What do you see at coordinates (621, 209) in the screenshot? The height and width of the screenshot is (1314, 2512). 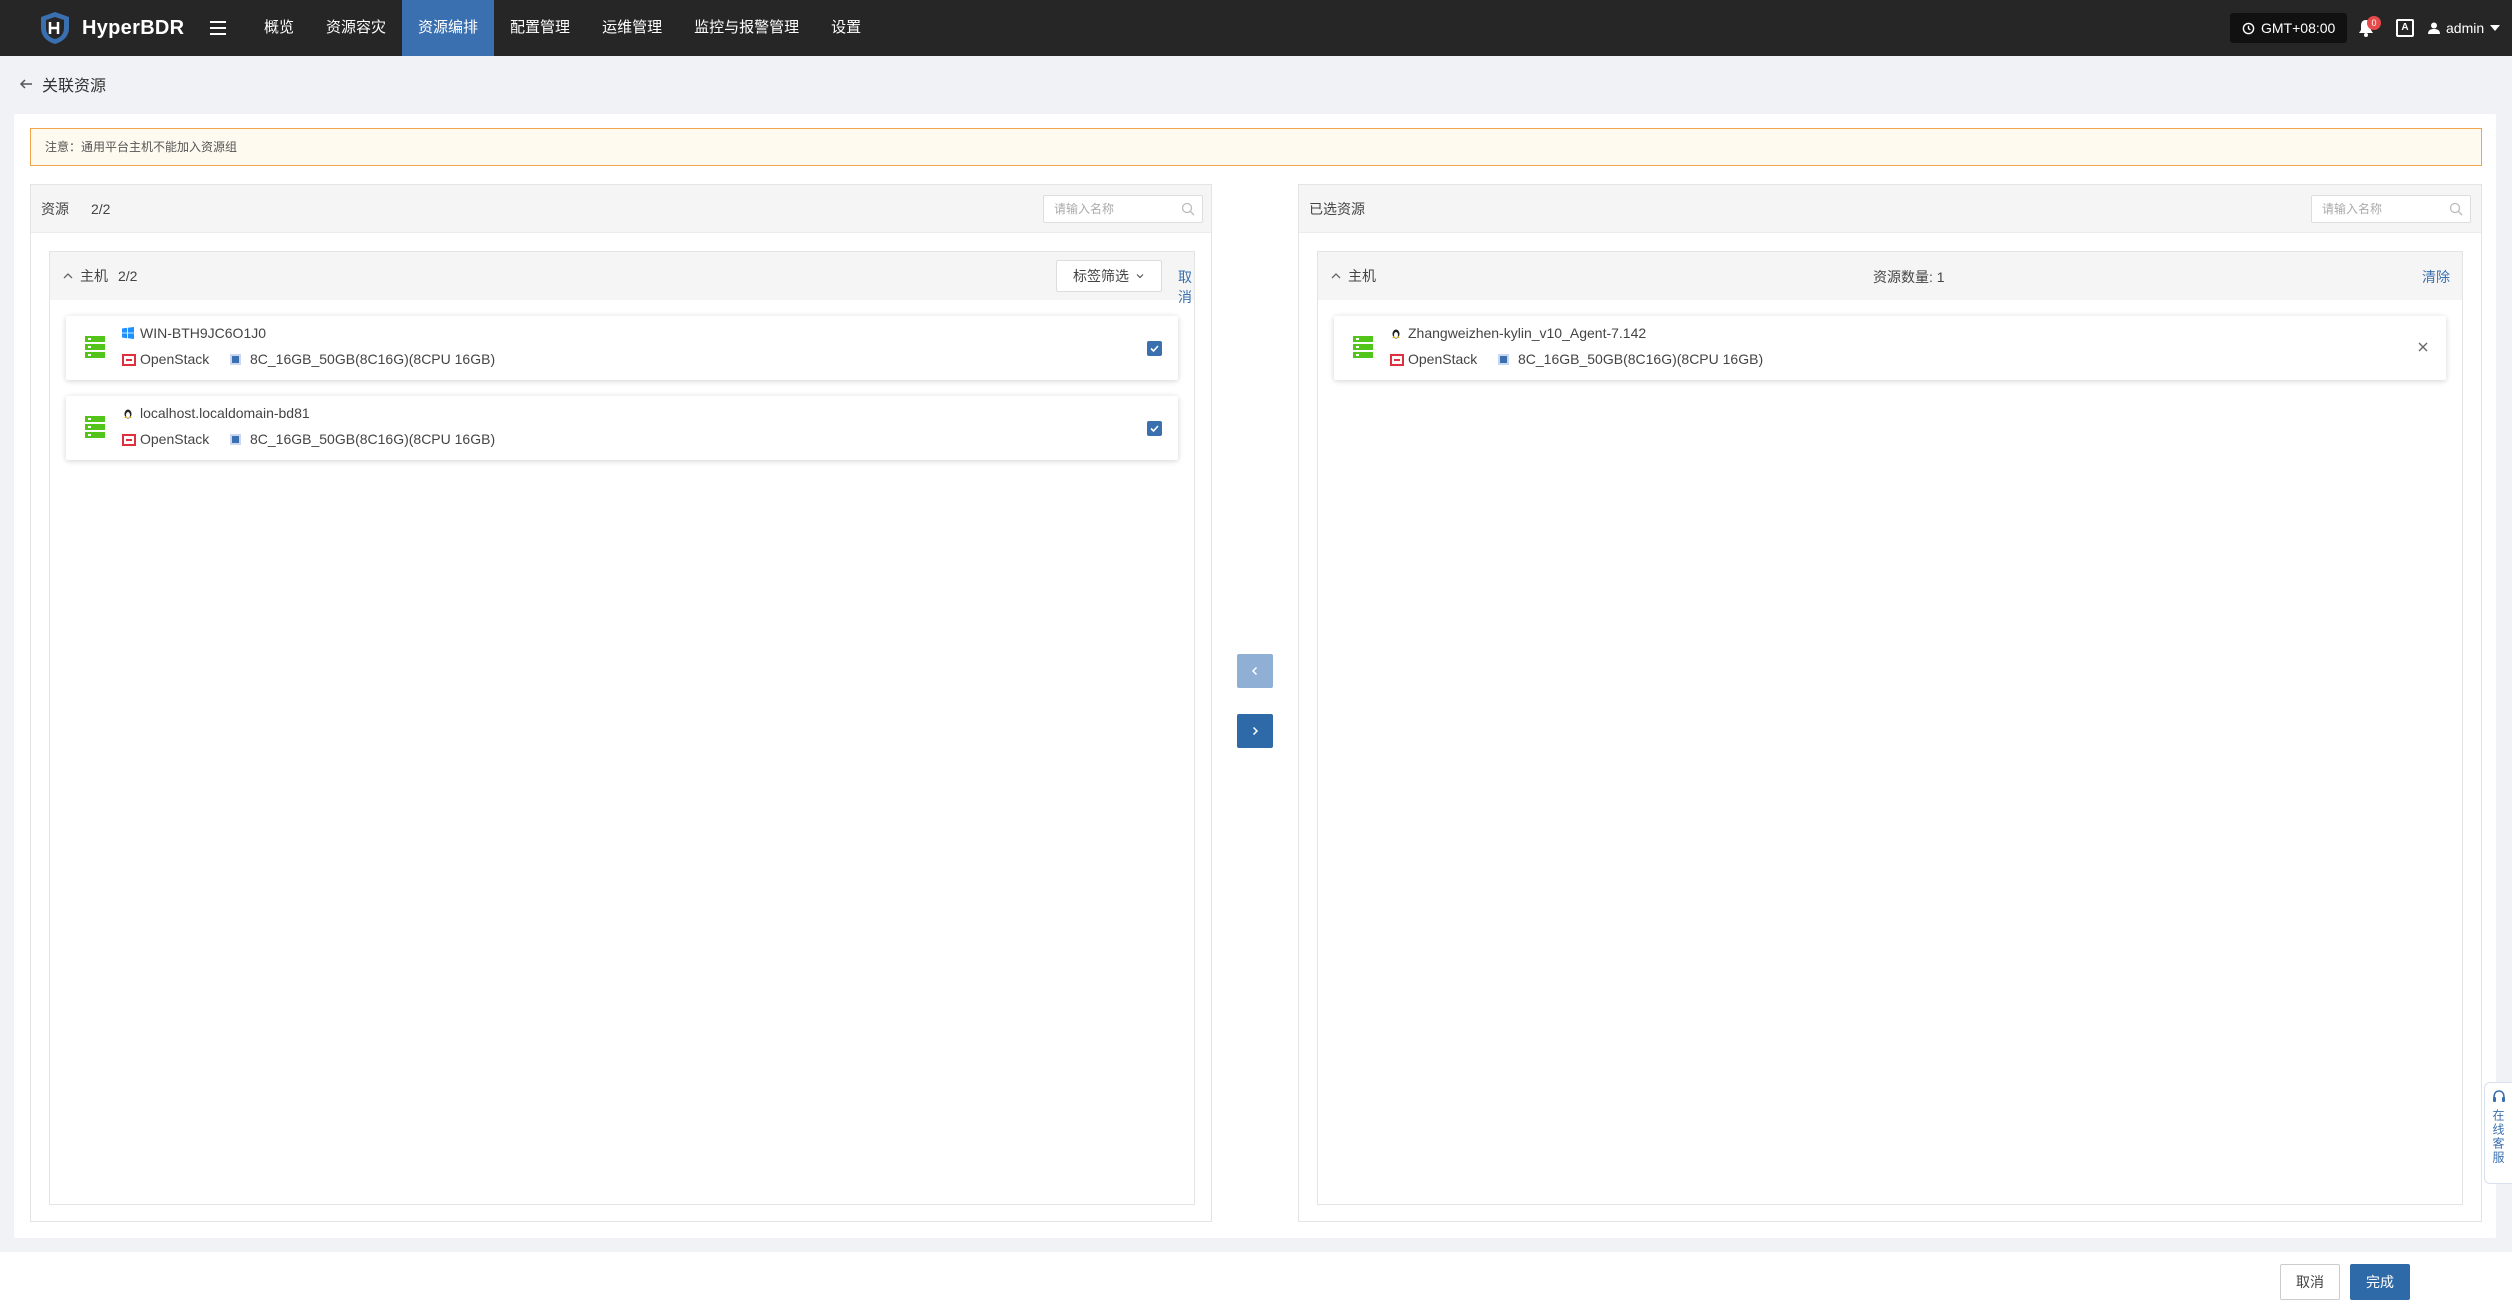 I see `available-resources-header: 资源 2/2` at bounding box center [621, 209].